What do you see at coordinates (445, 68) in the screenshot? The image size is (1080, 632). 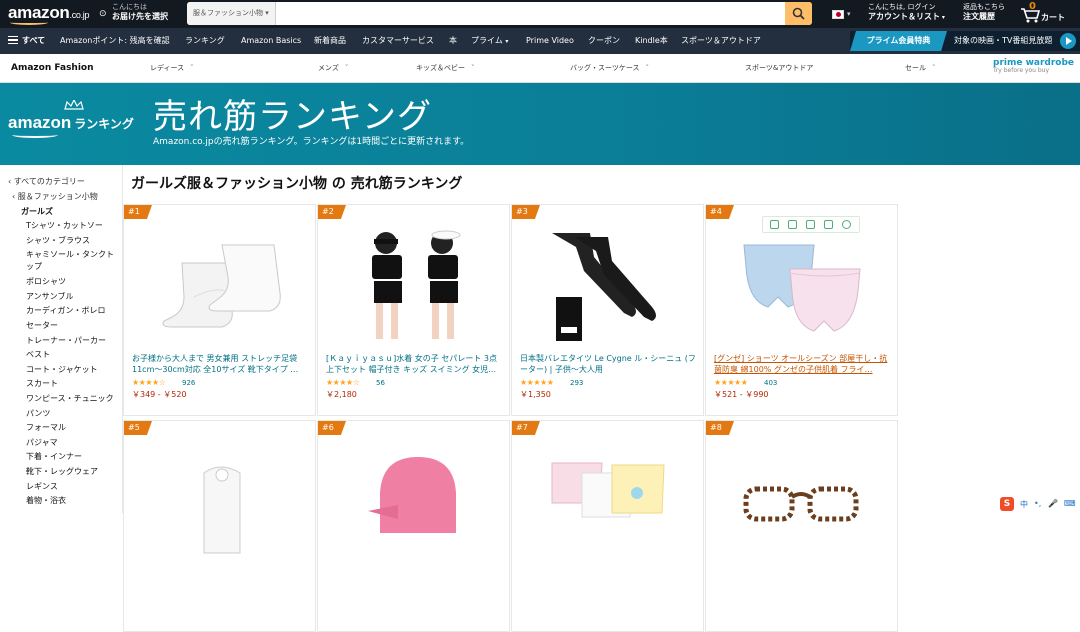 I see `subnav-item-kids: キッズ＆ベビー ˅` at bounding box center [445, 68].